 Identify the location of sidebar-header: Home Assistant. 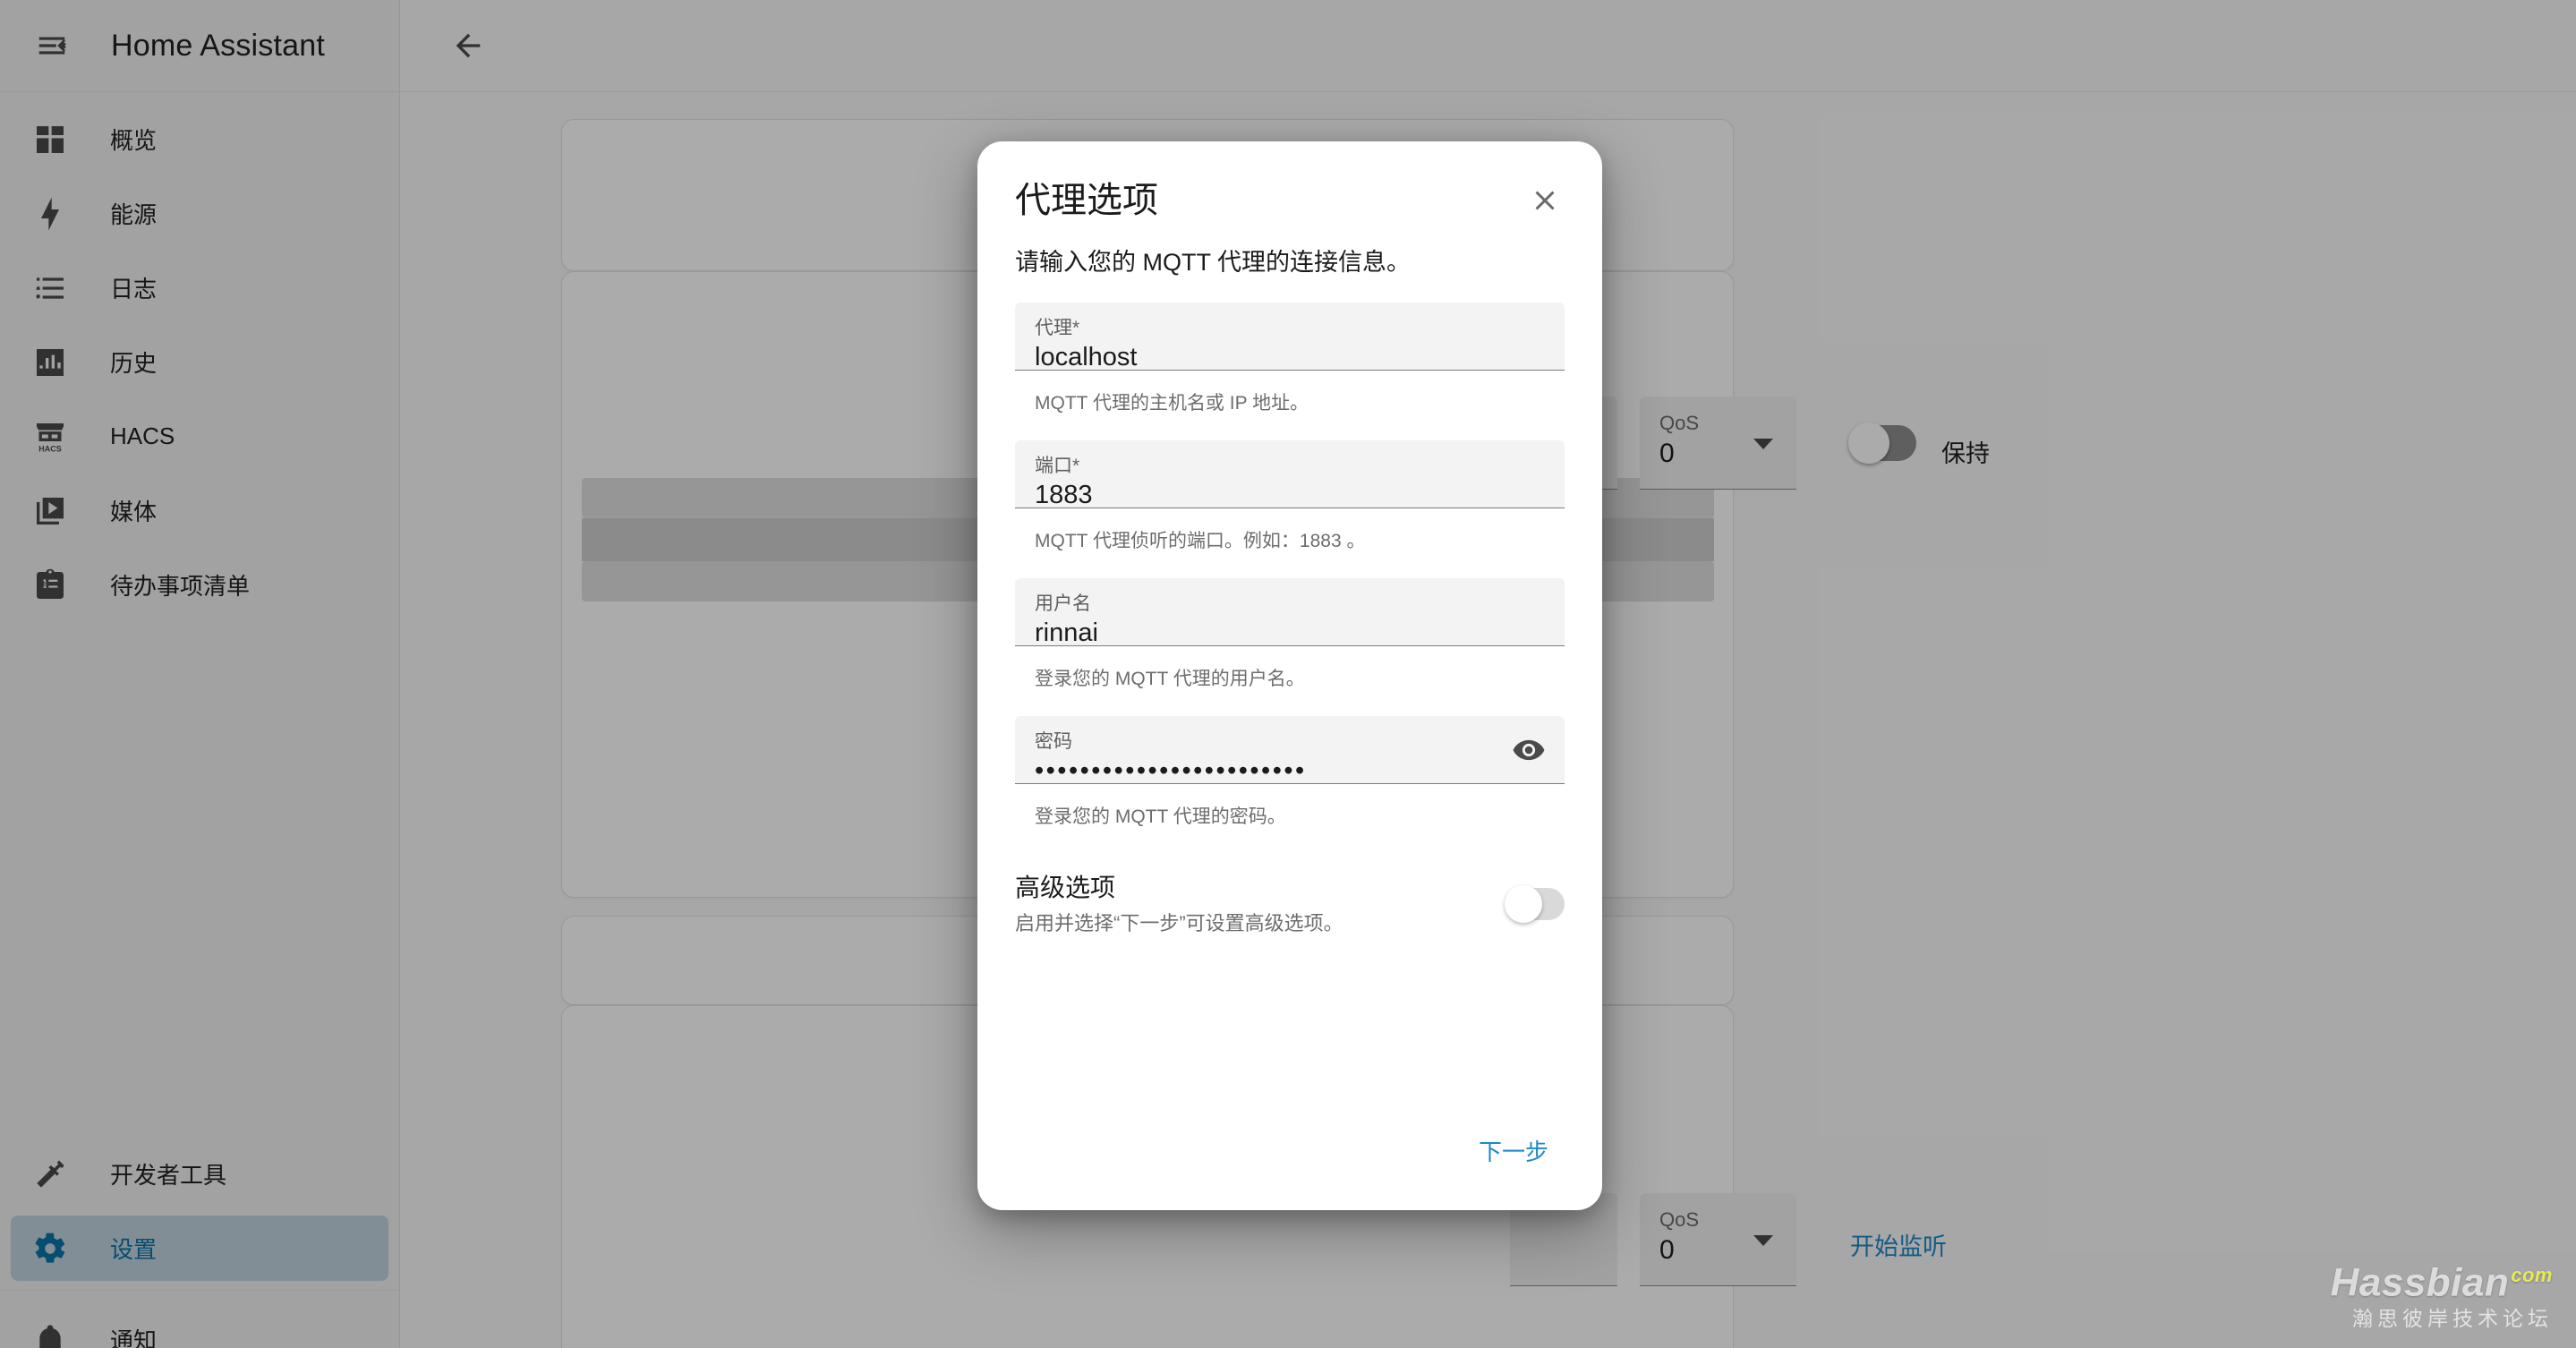
(199, 46).